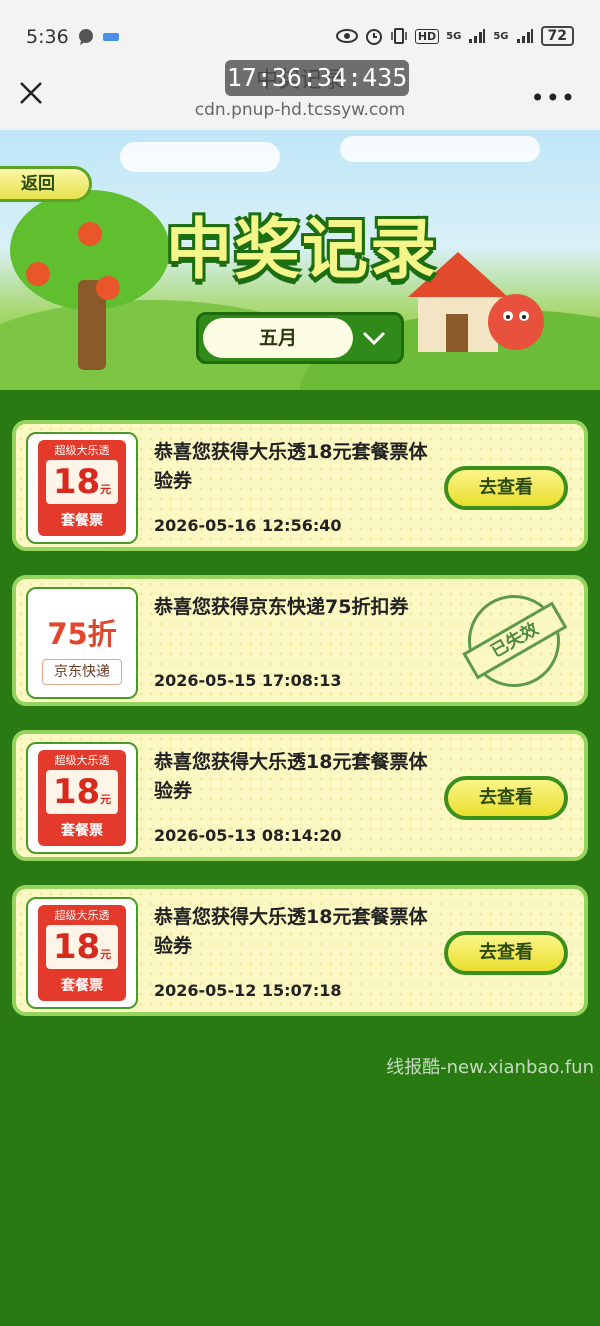 This screenshot has width=600, height=1326. I want to click on message-icon, so click(85, 37).